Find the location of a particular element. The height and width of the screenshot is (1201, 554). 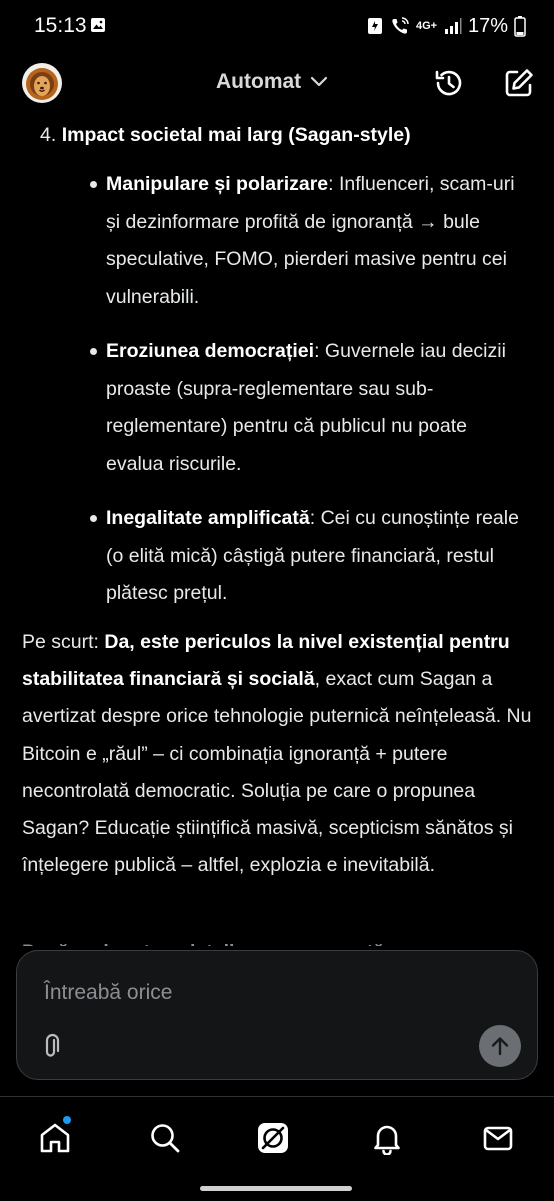

model-selector: Automat is located at coordinates (272, 82).